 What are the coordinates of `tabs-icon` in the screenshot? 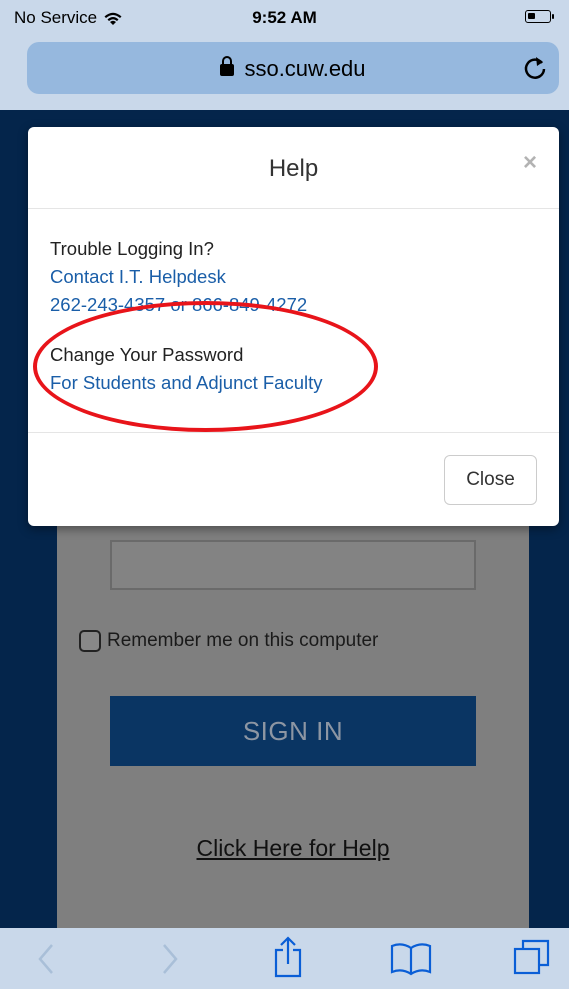 It's located at (532, 957).